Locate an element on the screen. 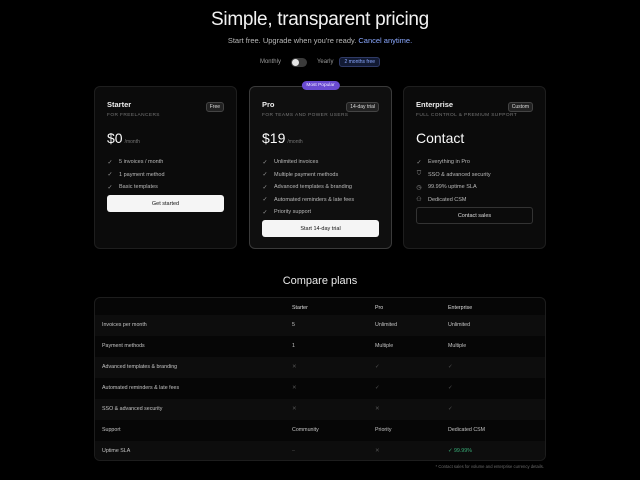 This screenshot has height=480, width=640. feature-text: Unlimited invoices is located at coordinates (296, 162).